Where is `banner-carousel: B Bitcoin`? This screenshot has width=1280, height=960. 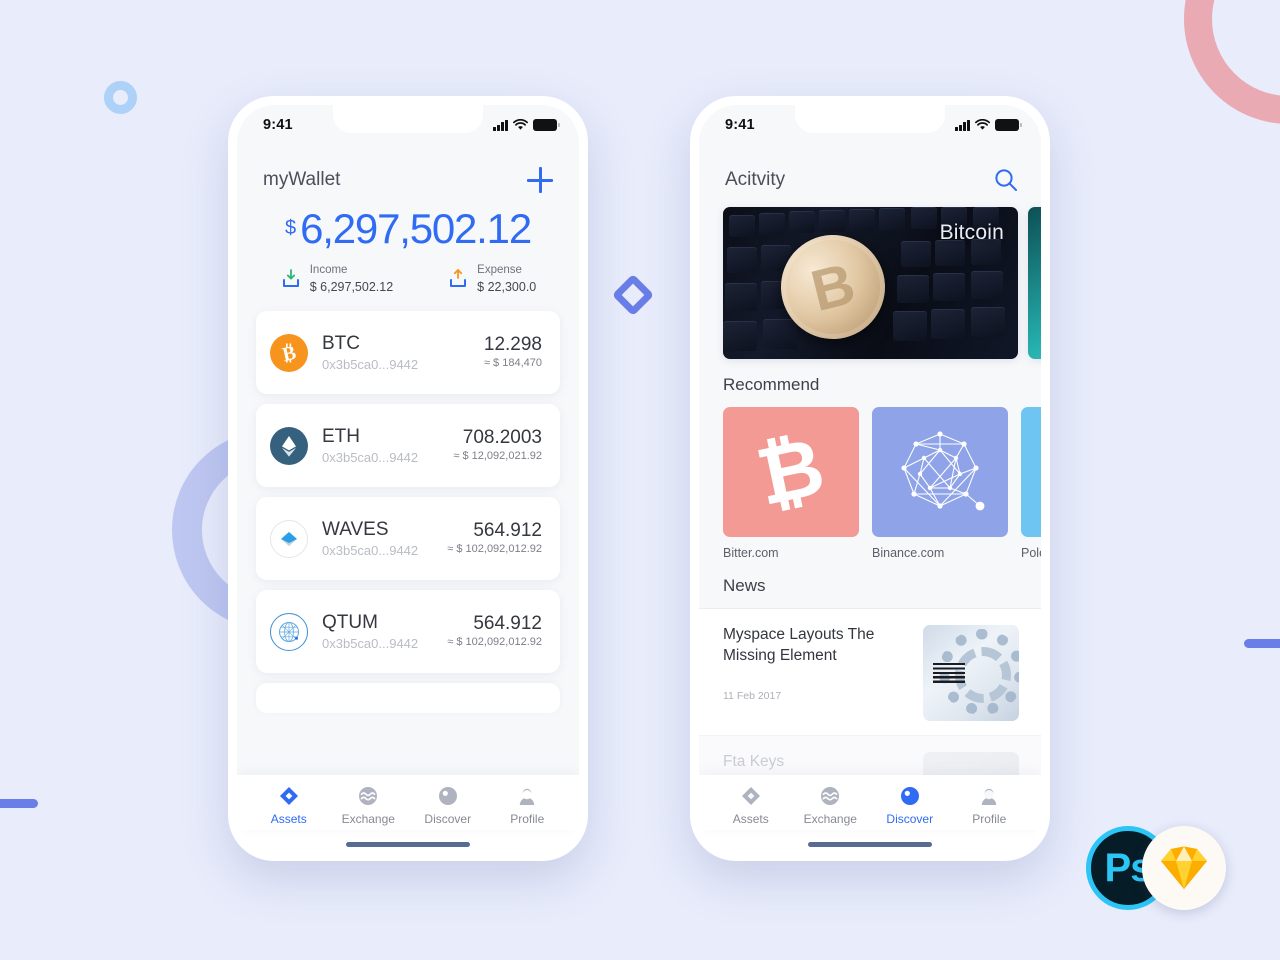
banner-carousel: B Bitcoin is located at coordinates (870, 283).